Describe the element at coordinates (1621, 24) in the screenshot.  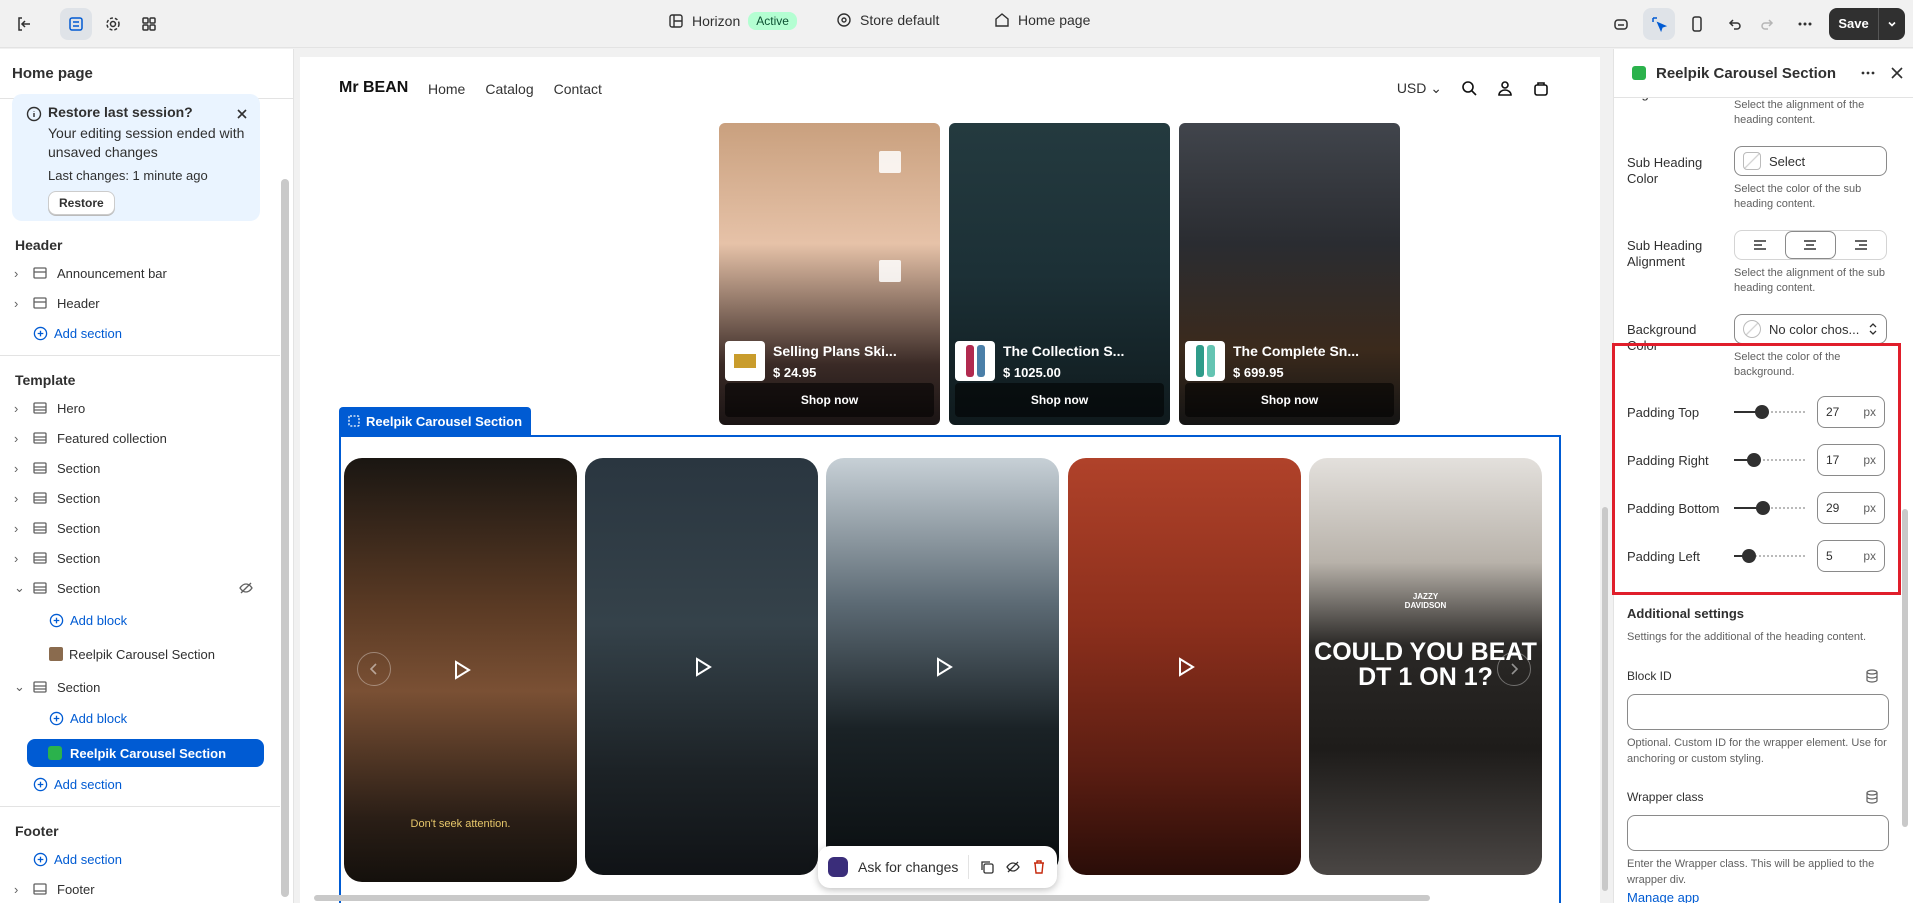
I see `inspector-icon` at that location.